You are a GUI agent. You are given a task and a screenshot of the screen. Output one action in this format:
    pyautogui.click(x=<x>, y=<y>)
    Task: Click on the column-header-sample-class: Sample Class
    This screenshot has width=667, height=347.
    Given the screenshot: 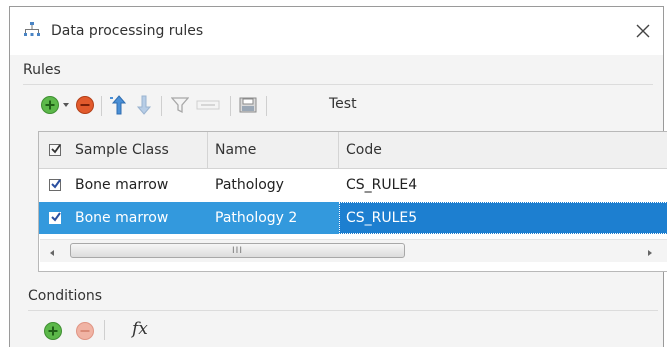 What is the action you would take?
    pyautogui.click(x=121, y=150)
    